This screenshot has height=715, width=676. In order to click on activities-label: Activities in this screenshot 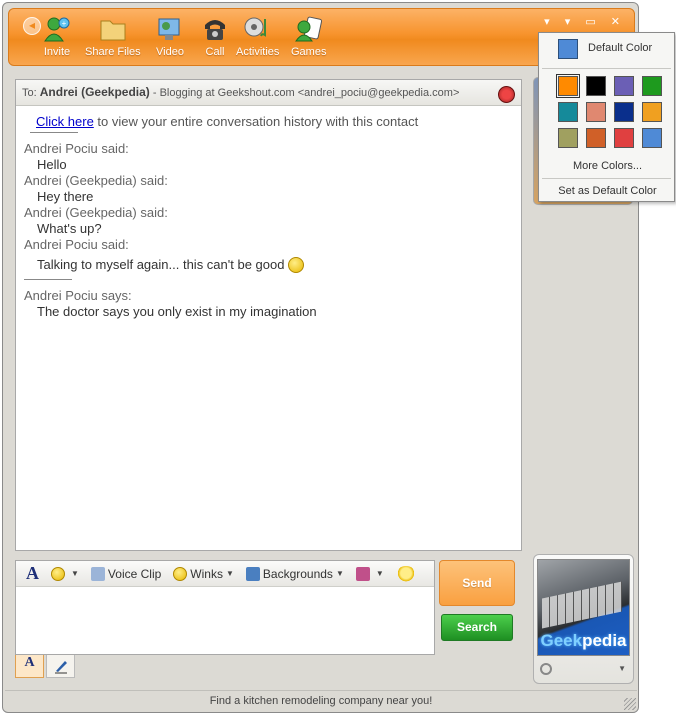, I will do `click(258, 52)`.